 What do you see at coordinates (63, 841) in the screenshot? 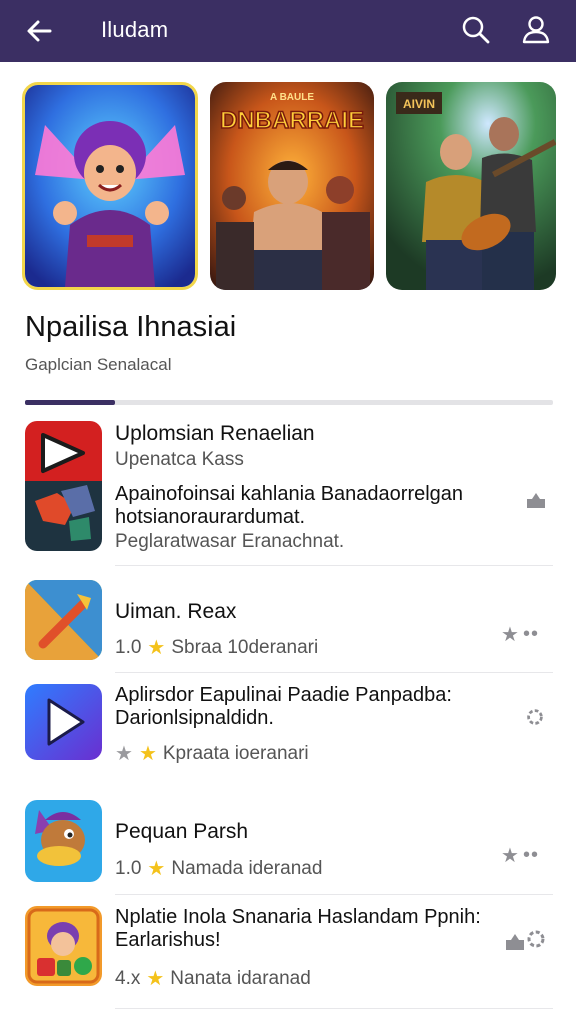
I see `app-icon-fox` at bounding box center [63, 841].